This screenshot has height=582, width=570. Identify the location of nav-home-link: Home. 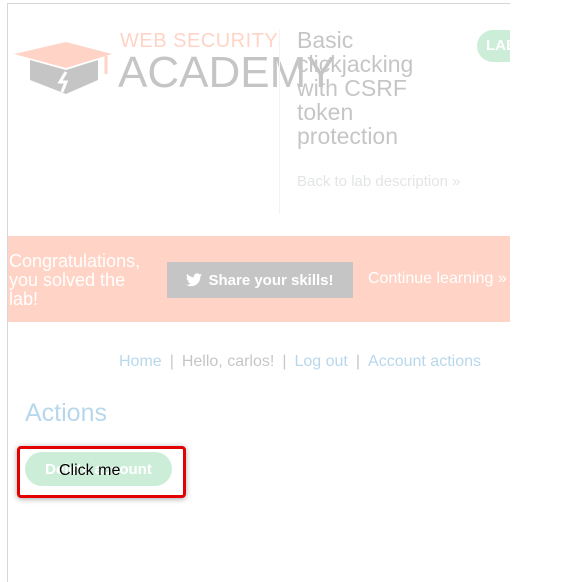
(140, 361).